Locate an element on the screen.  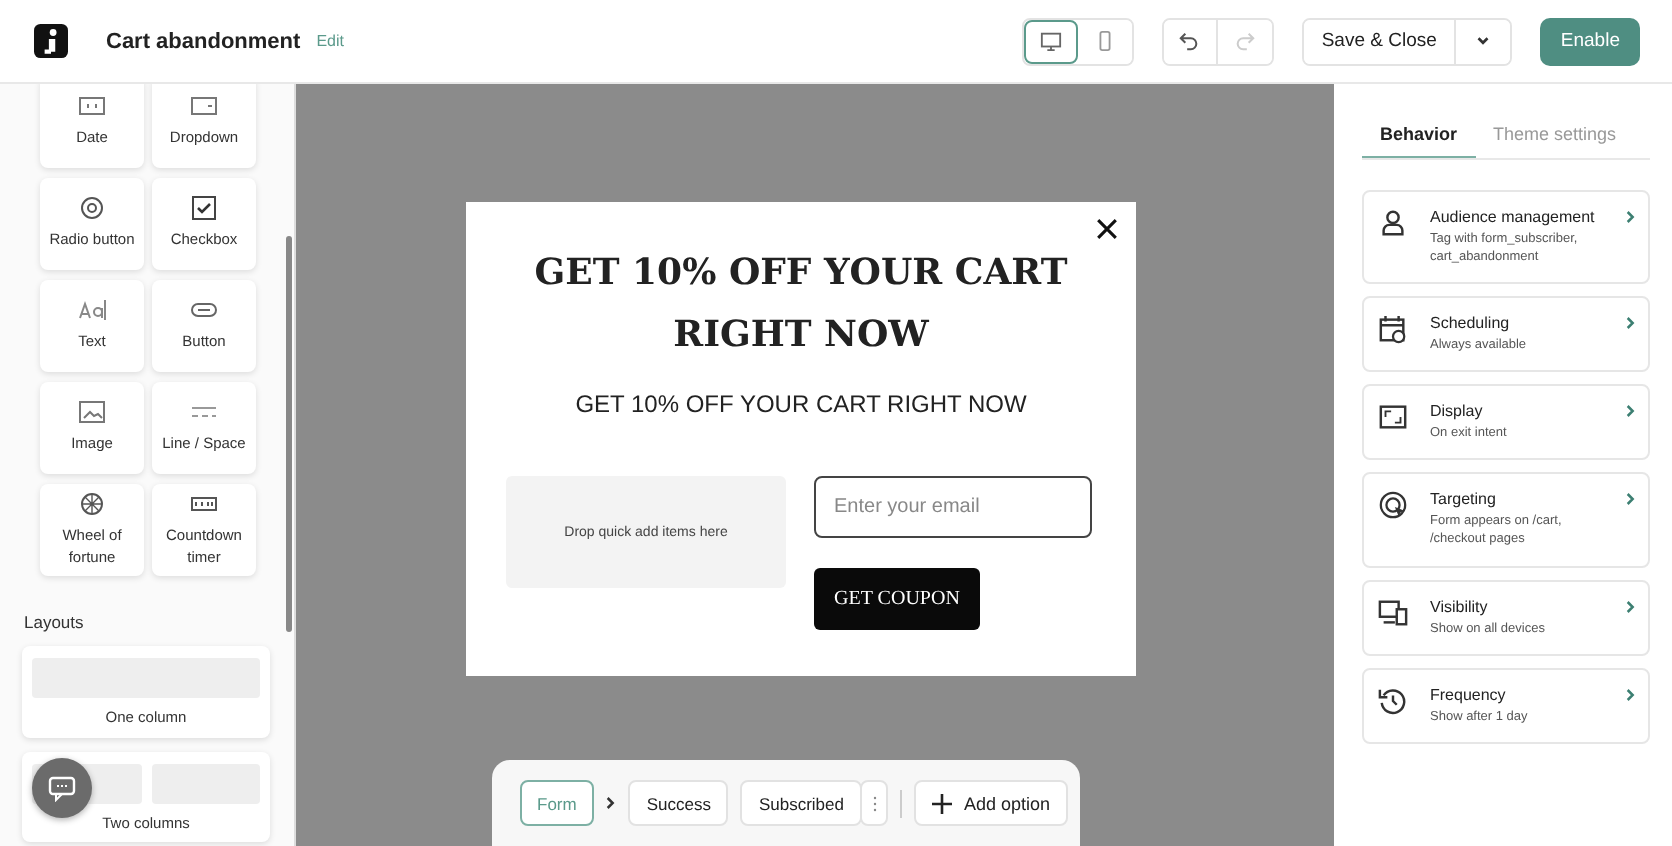
timer-block-icon is located at coordinates (204, 504).